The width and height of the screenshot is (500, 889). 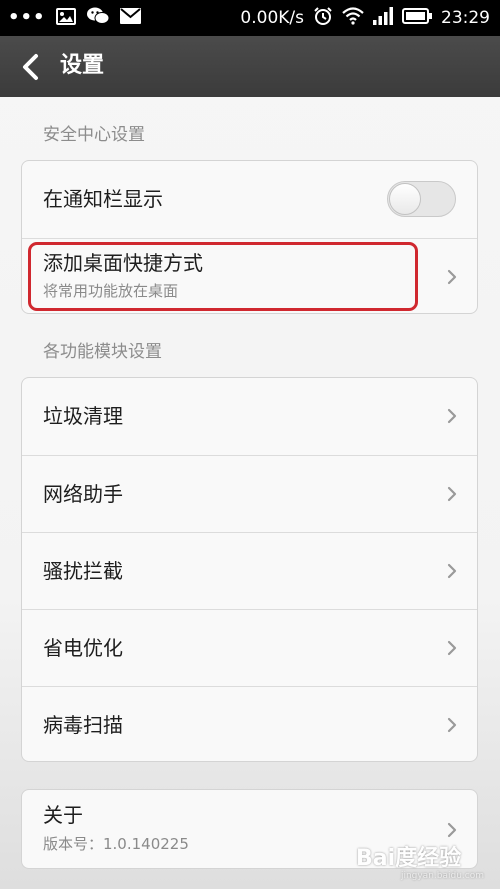 I want to click on notification-bar-row: 在通知栏显示, so click(x=249, y=199).